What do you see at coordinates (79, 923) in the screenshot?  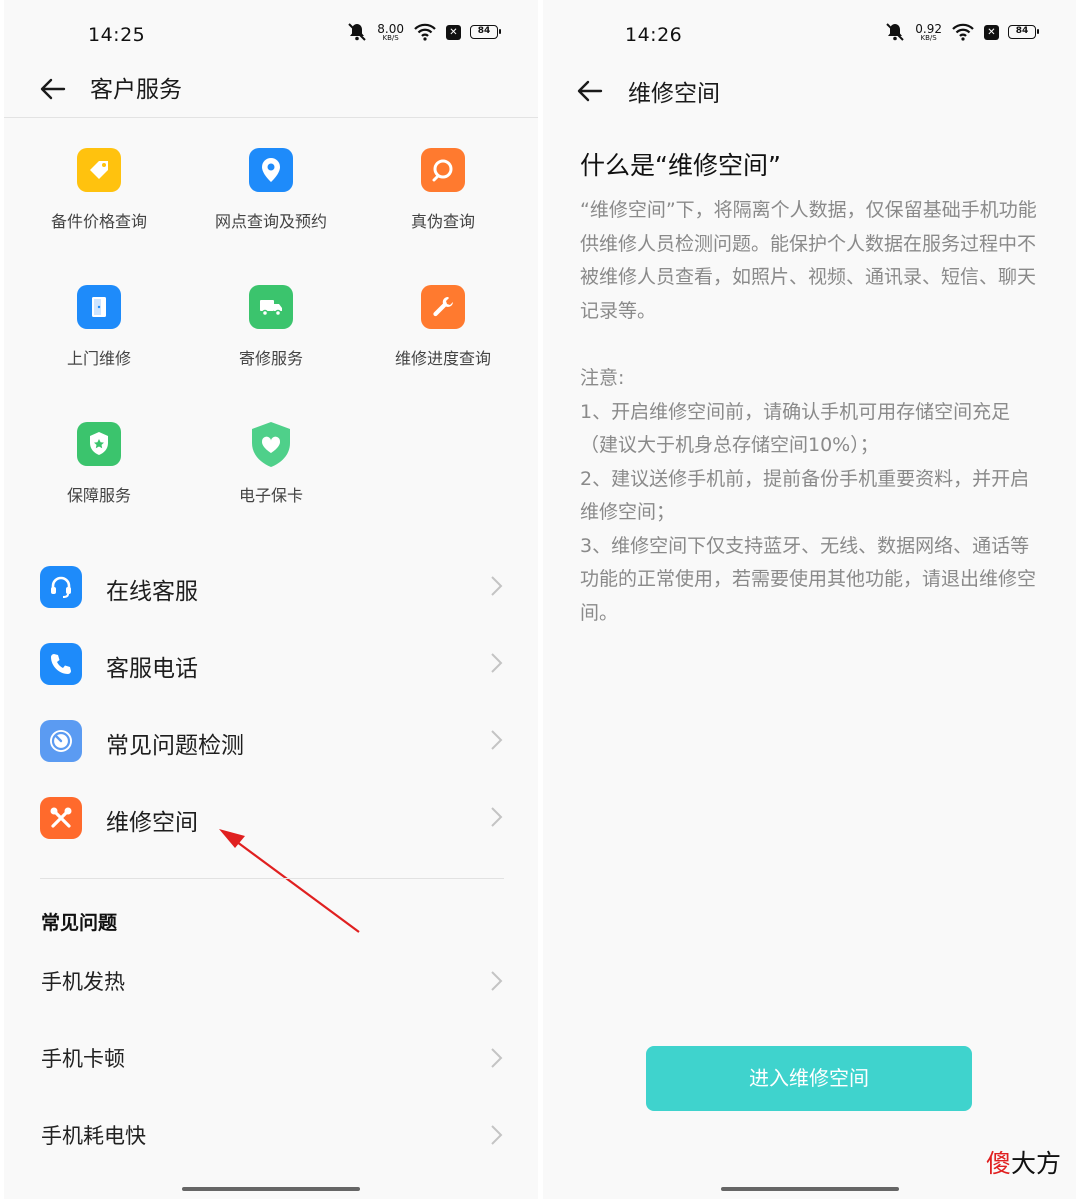 I see `faq-title: 常见问题` at bounding box center [79, 923].